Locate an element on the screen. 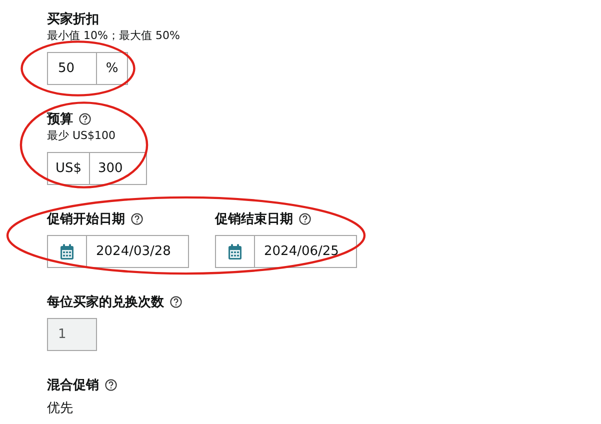 The height and width of the screenshot is (424, 601). date-input: 2024/06/25 is located at coordinates (286, 251).